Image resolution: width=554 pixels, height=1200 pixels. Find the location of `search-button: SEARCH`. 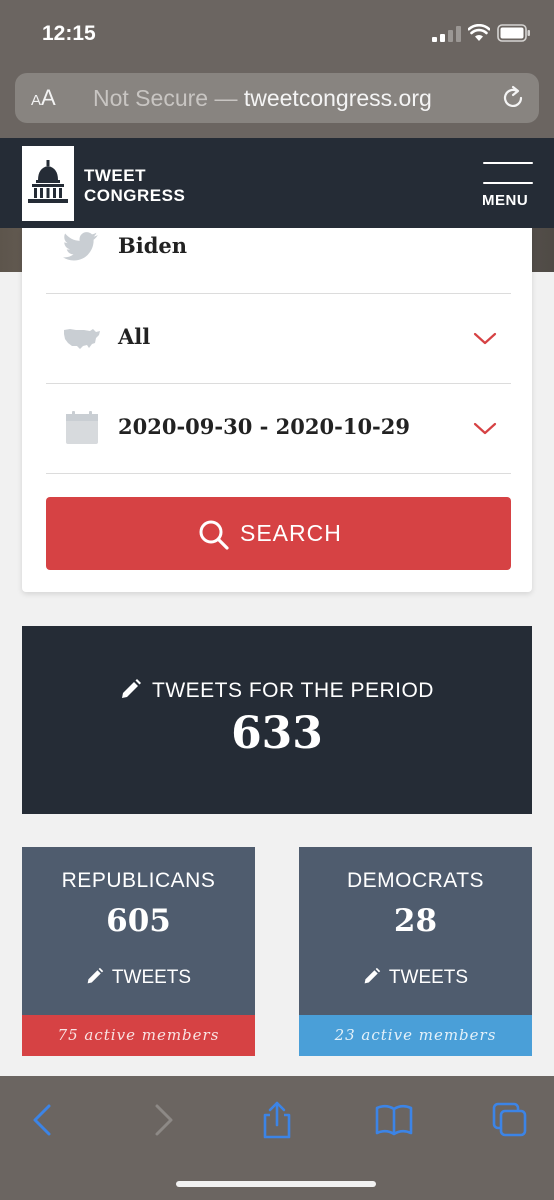

search-button: SEARCH is located at coordinates (278, 533).